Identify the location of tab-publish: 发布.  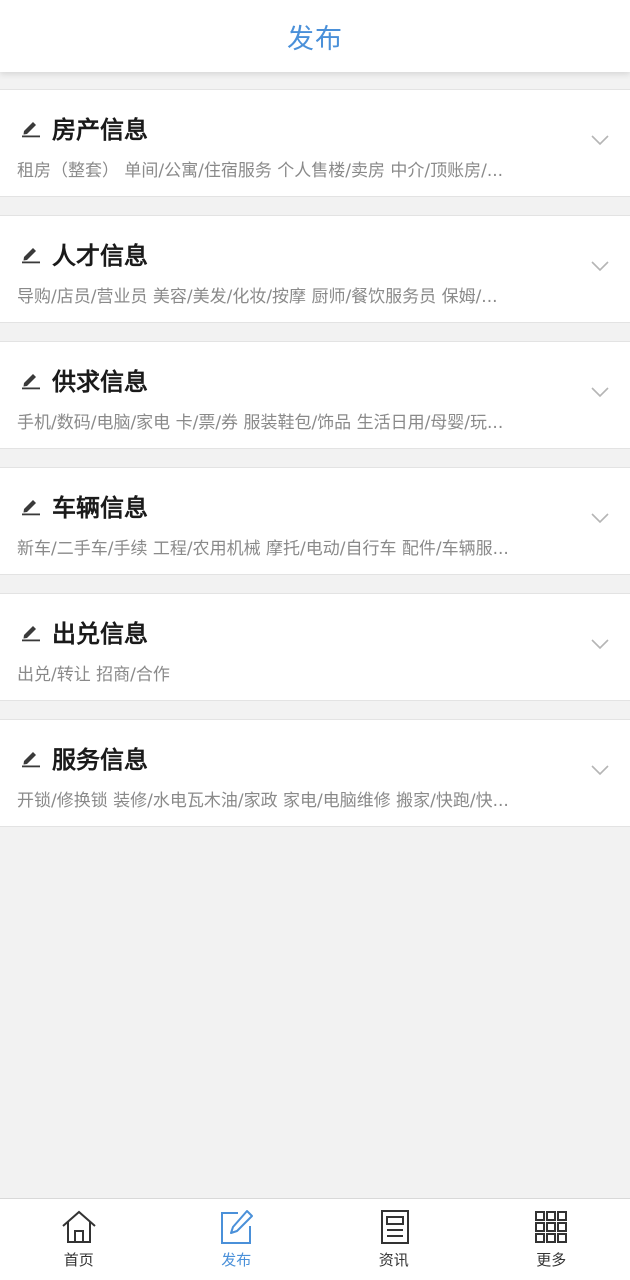
(237, 1239).